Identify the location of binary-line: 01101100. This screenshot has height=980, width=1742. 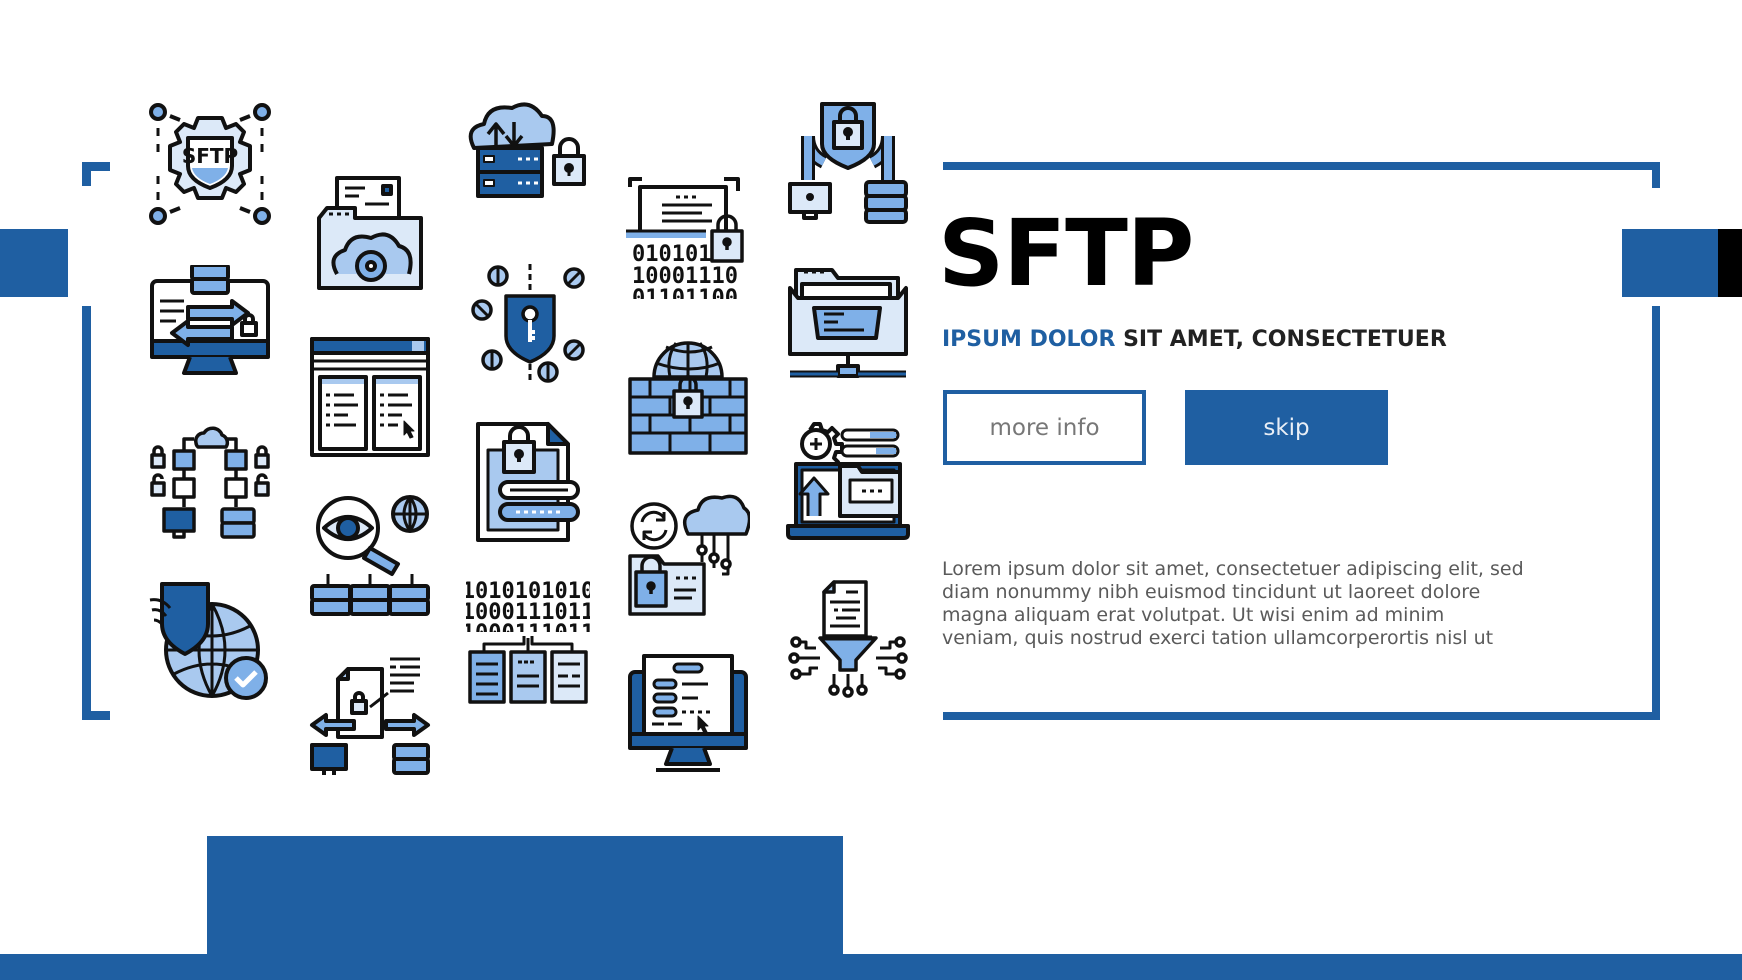
(685, 292).